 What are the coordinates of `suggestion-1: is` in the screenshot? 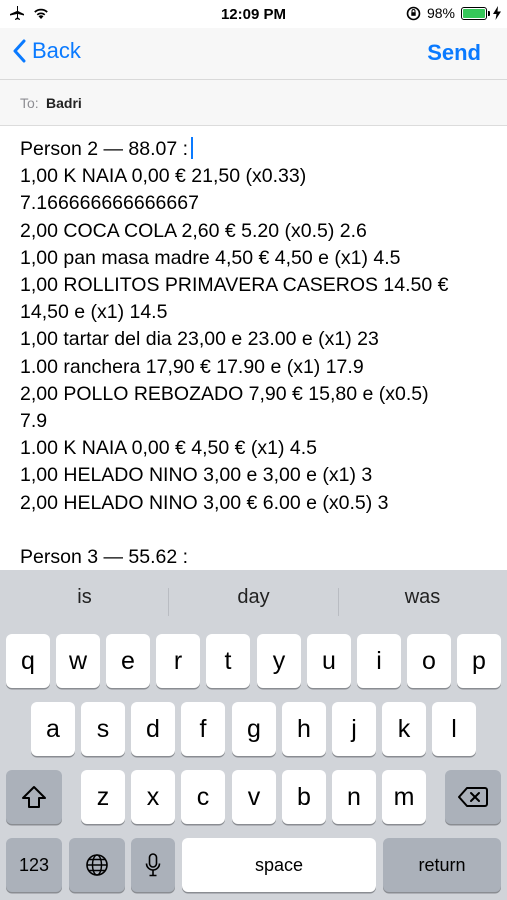 It's located at (84, 597).